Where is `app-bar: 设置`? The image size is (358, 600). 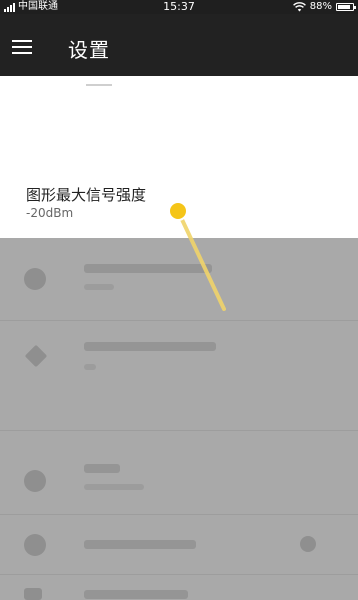
app-bar: 设置 is located at coordinates (179, 45).